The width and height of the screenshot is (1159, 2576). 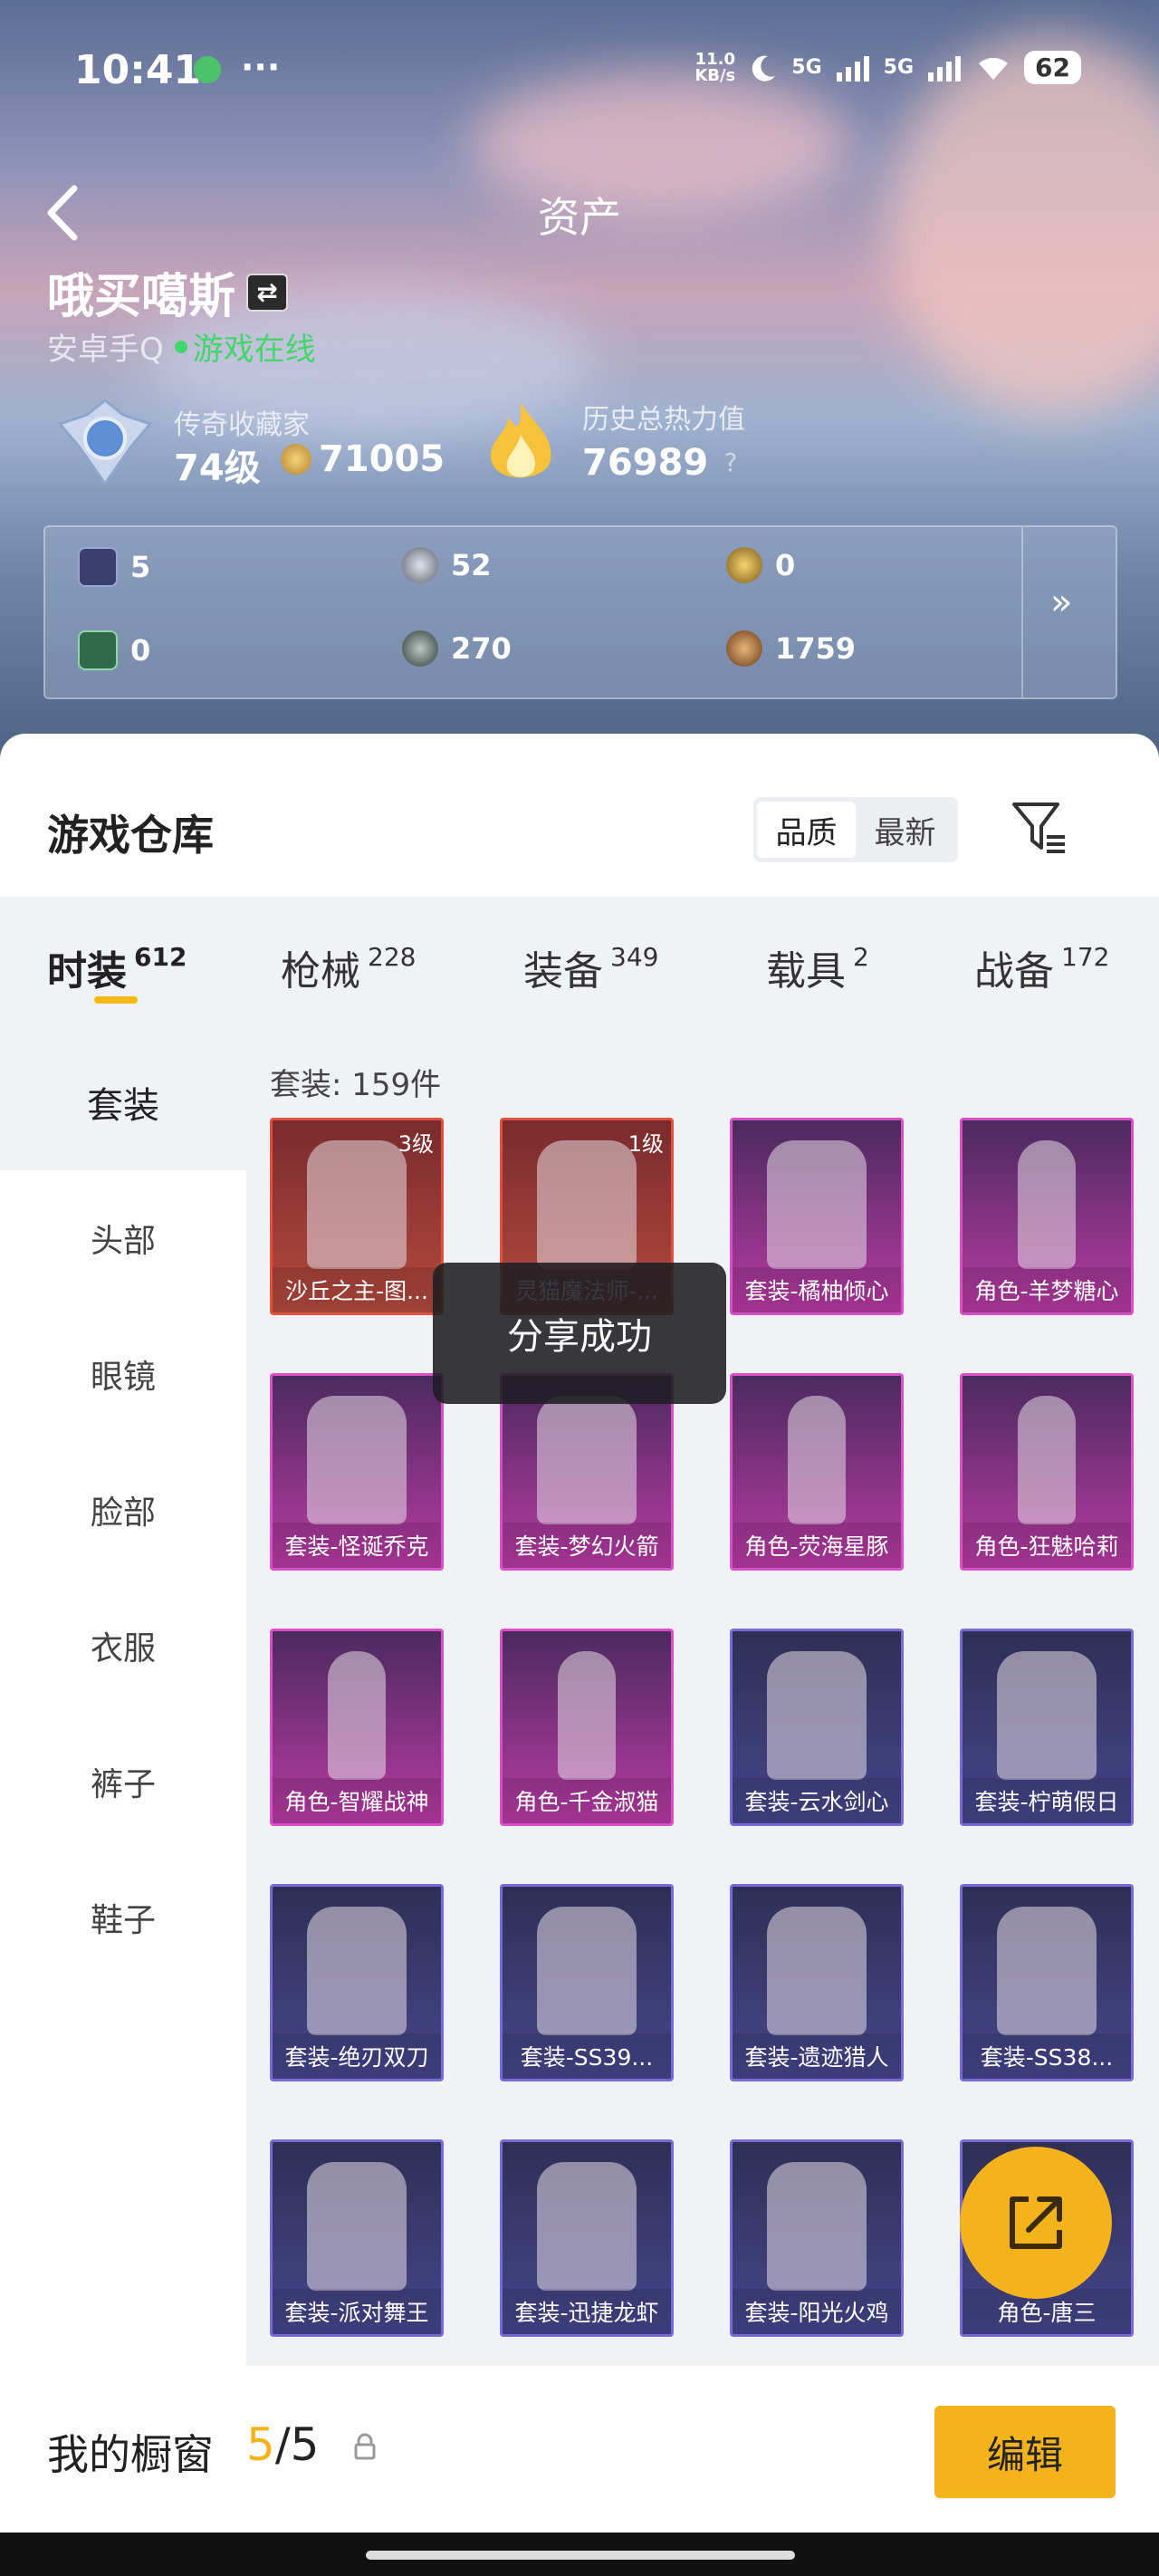 I want to click on share-icon, so click(x=1036, y=2222).